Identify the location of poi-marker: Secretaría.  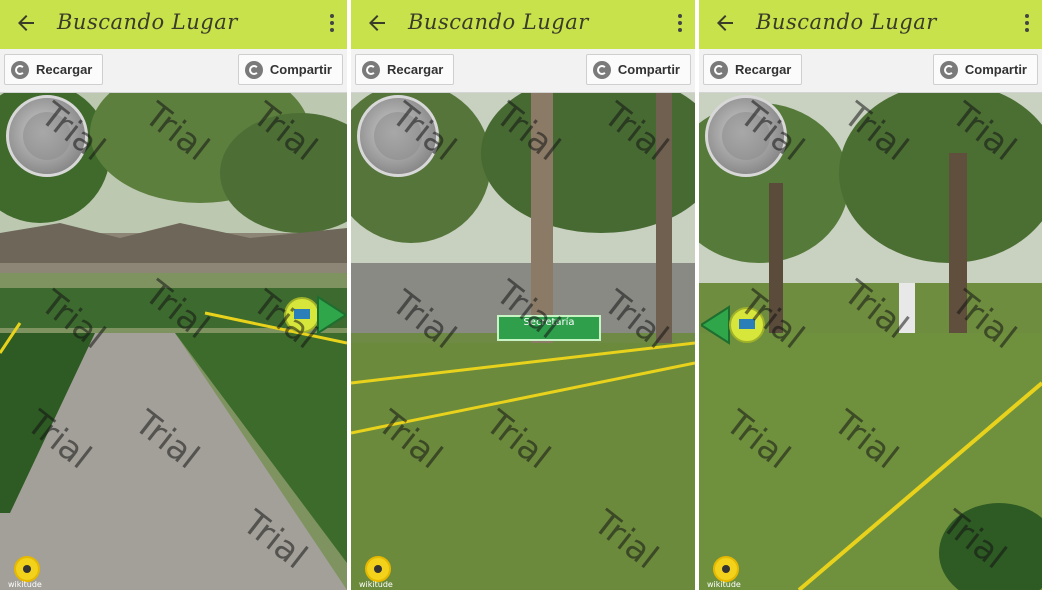
(549, 328).